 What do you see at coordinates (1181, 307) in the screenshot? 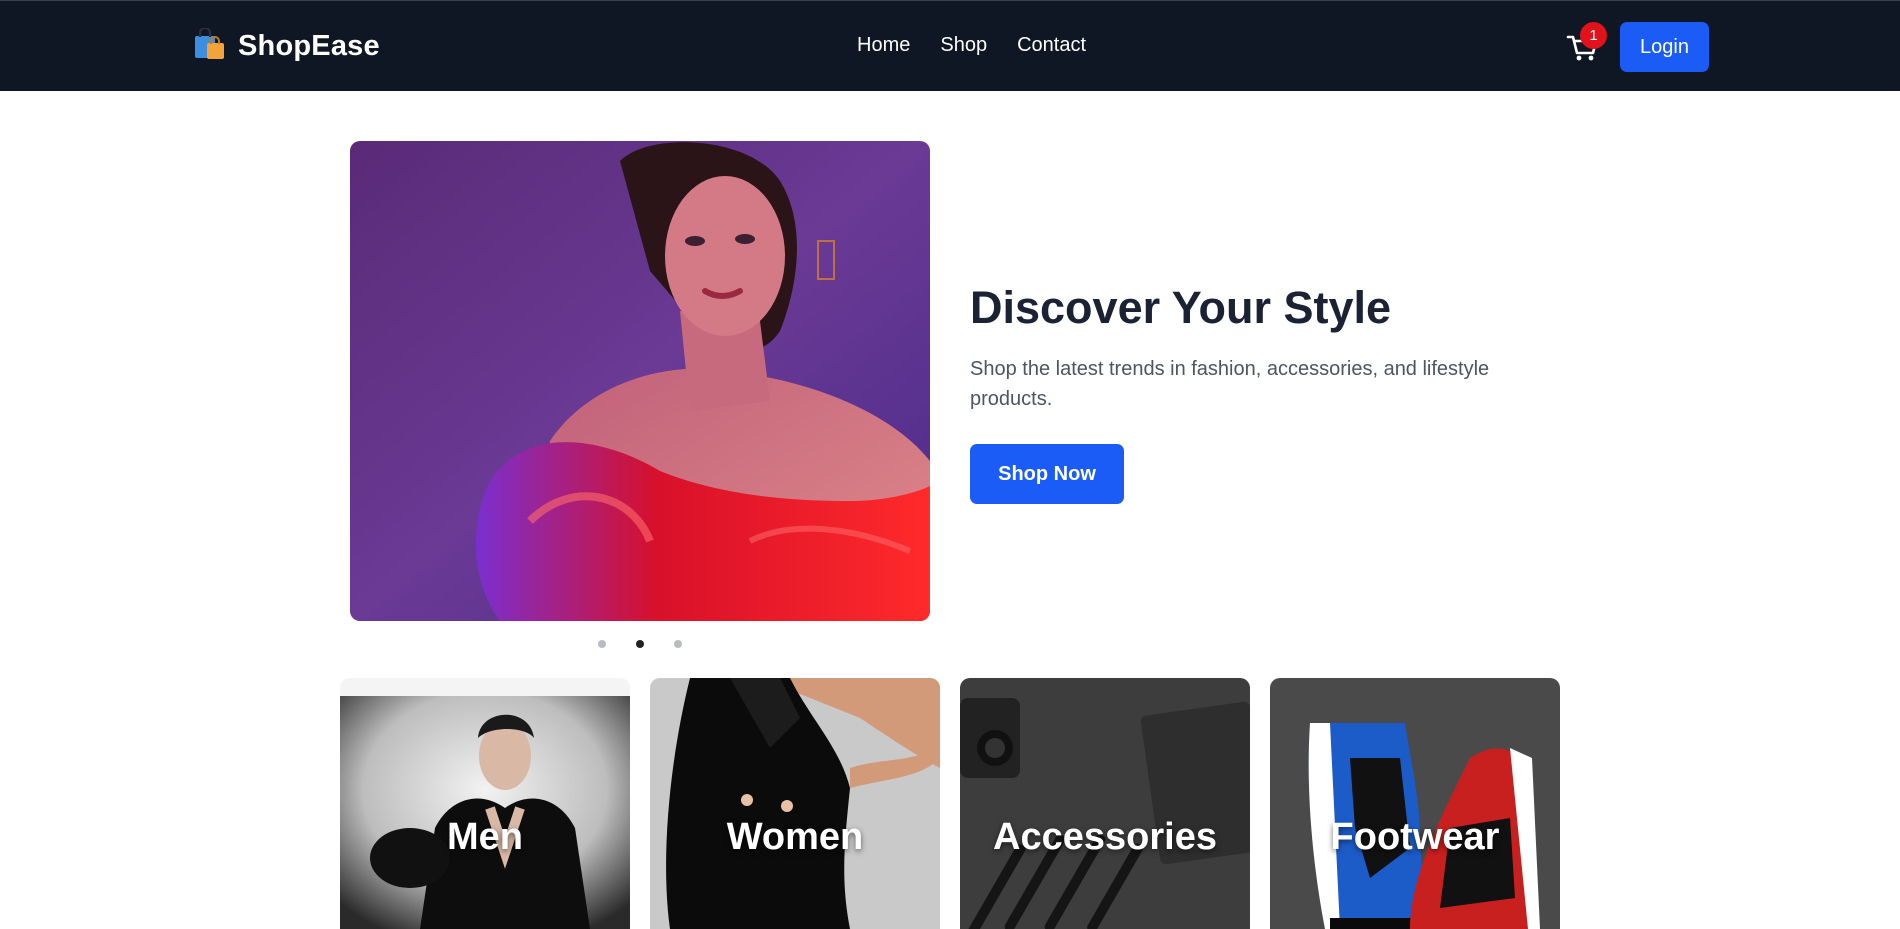
I see `hero-title: Discover Your Style` at bounding box center [1181, 307].